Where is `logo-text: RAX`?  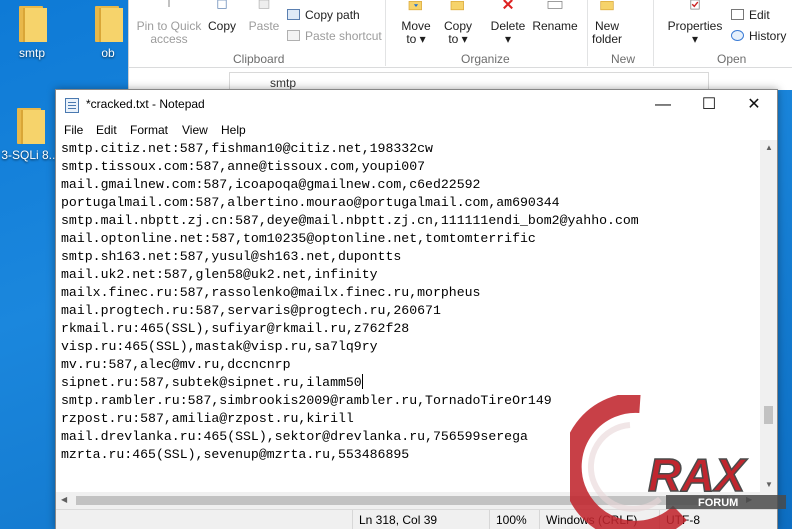
logo-text: RAX is located at coordinates (697, 475).